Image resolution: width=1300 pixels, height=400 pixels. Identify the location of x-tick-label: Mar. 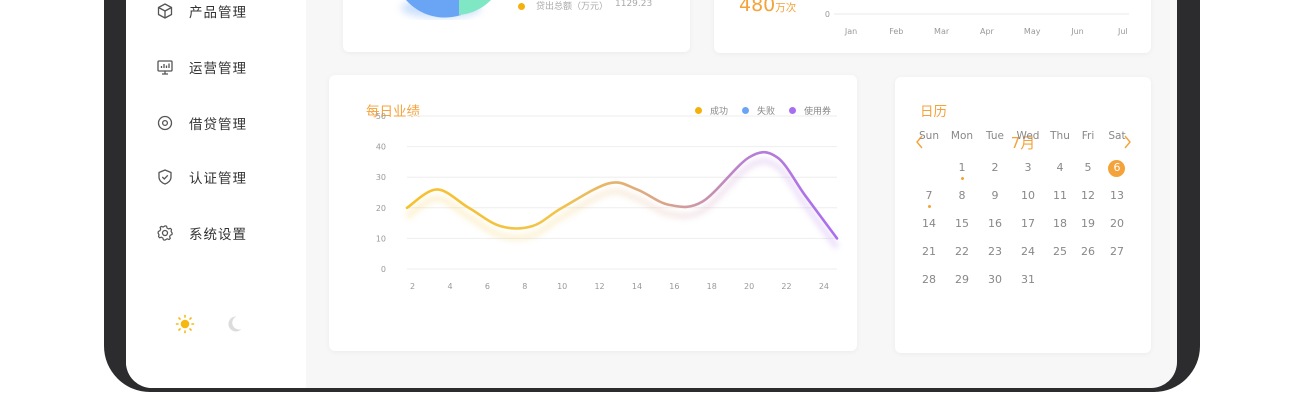
(942, 31).